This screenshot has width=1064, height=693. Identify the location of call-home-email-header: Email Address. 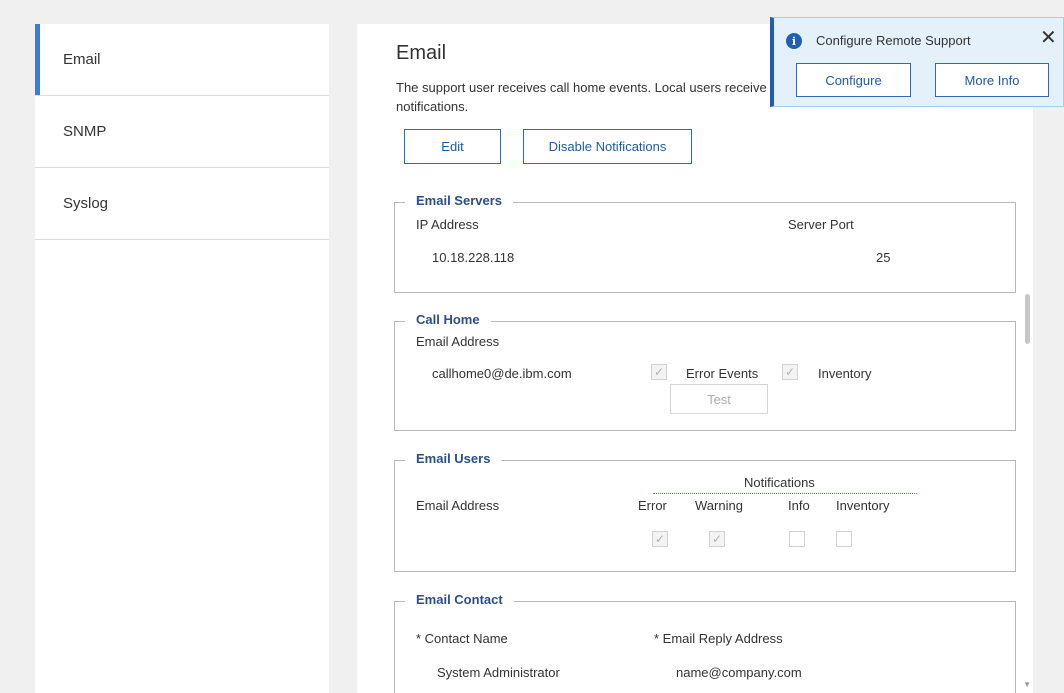
(458, 341).